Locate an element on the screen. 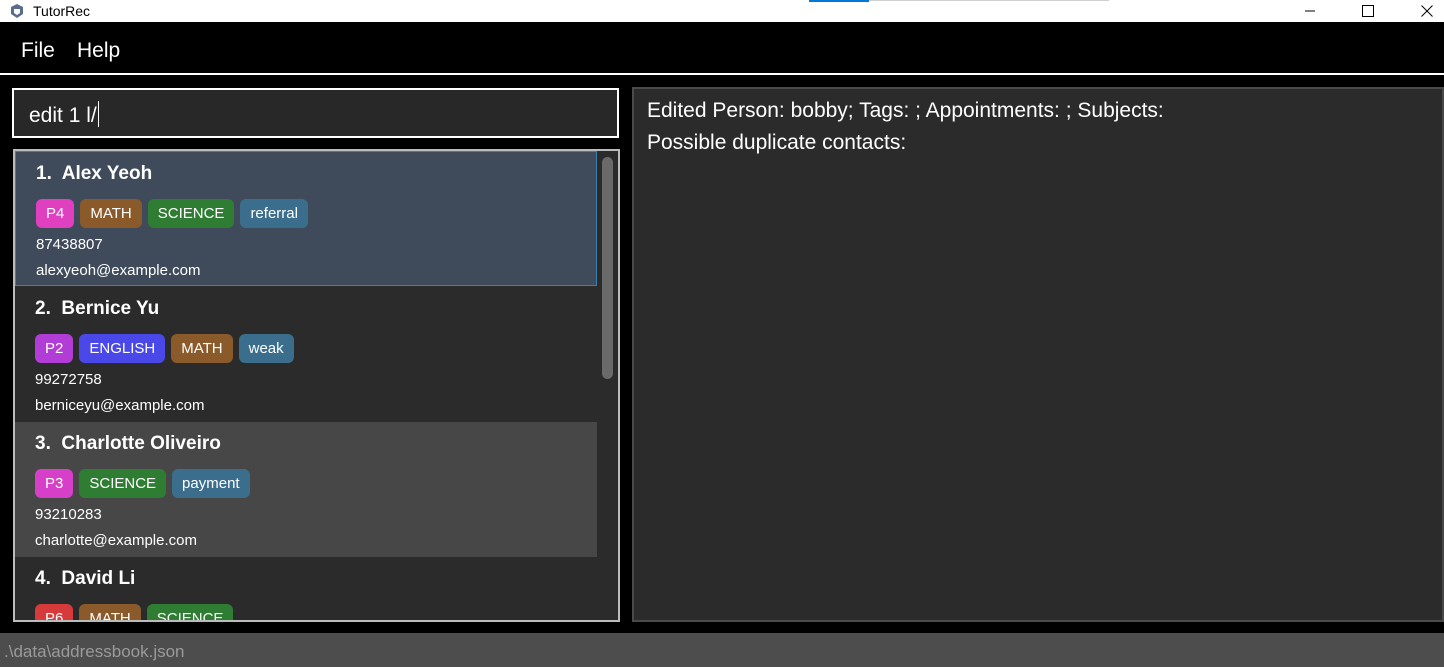 The width and height of the screenshot is (1444, 667). person-email: berniceyu@example.com is located at coordinates (120, 405).